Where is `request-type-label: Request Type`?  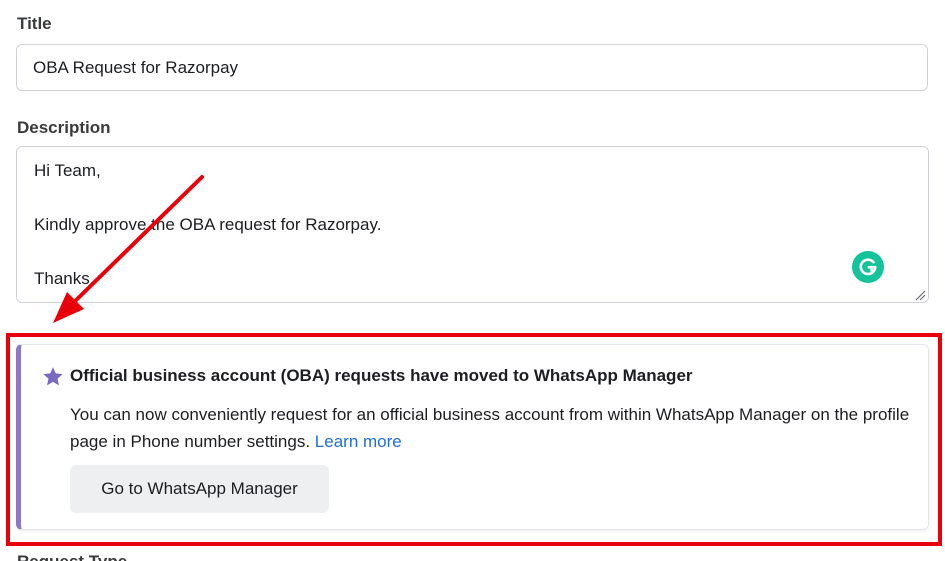 request-type-label: Request Type is located at coordinates (72, 556).